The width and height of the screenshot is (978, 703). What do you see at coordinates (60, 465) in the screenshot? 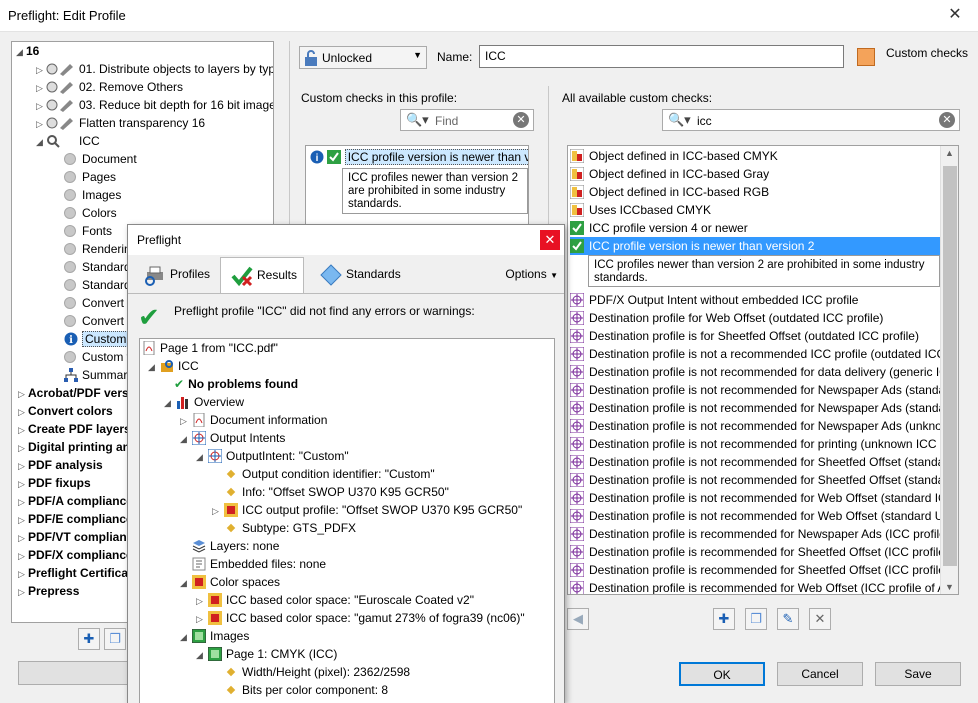
I see `tree-group-pdf-analysis: ▷ PDF analysis` at bounding box center [60, 465].